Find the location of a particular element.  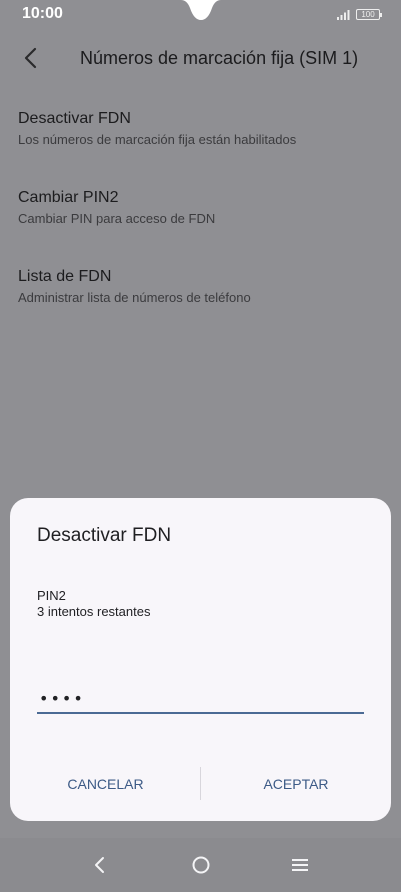

battery-level: 100 is located at coordinates (368, 14).